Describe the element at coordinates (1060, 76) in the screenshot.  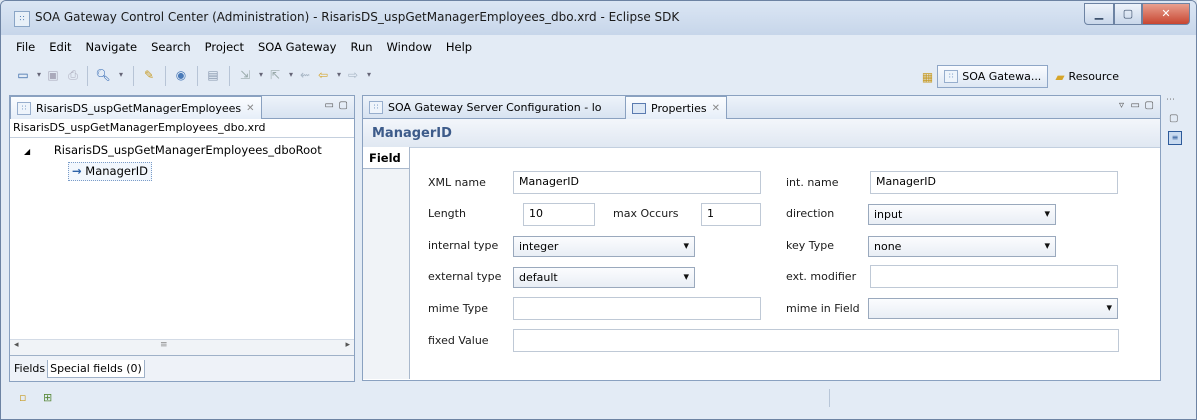
I see `folder-icon: ▰` at that location.